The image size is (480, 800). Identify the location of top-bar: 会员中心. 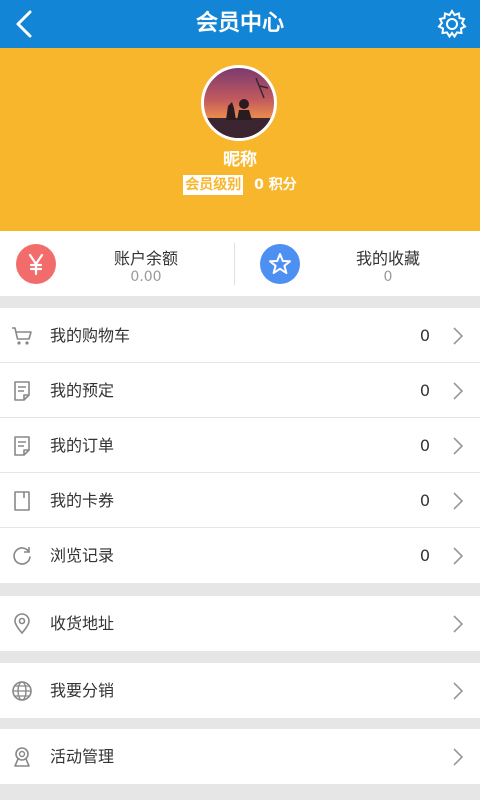
(240, 24).